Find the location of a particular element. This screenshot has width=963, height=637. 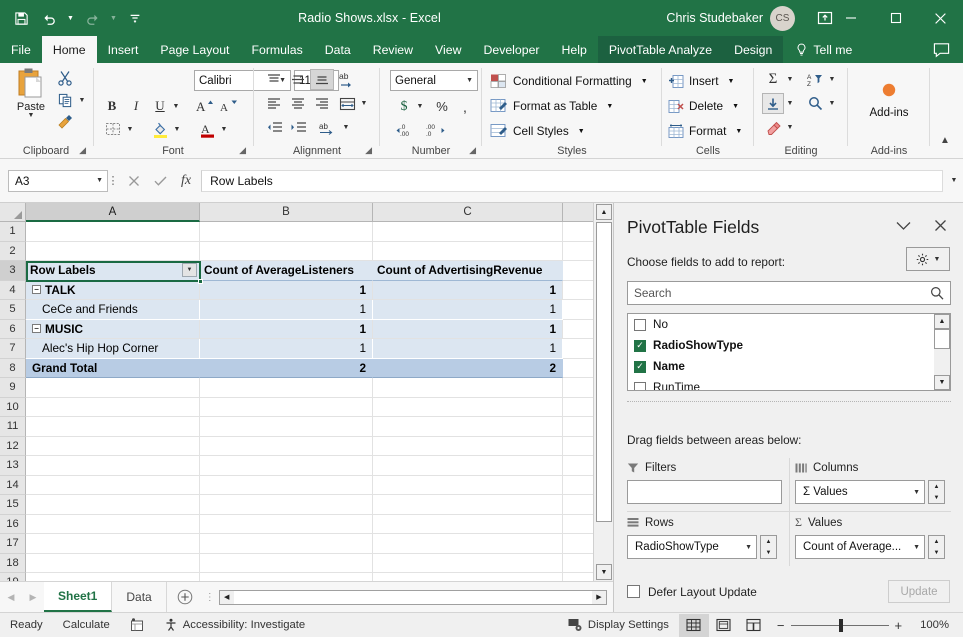

list-item: ✓ Name is located at coordinates (789, 366).